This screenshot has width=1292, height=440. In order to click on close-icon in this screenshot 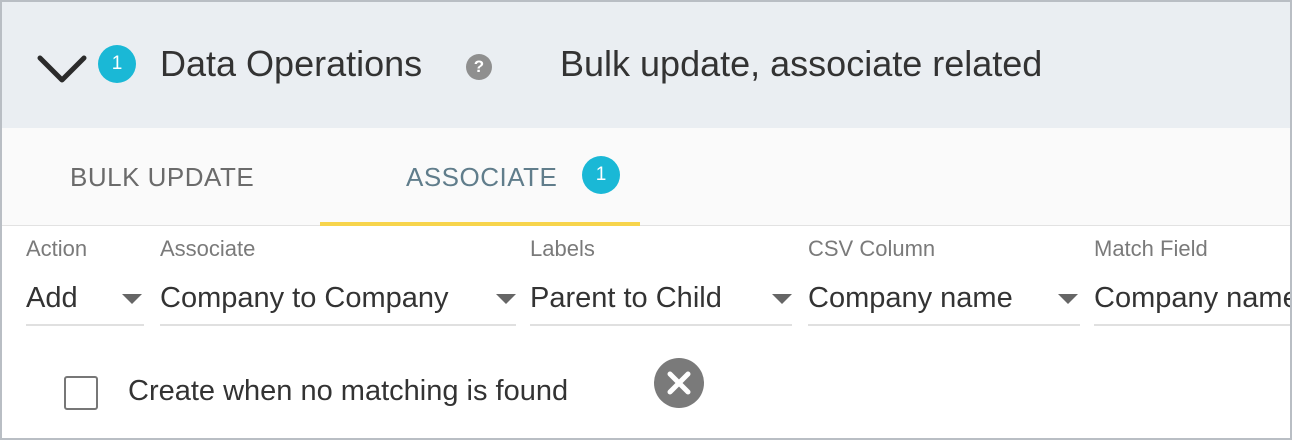, I will do `click(679, 383)`.